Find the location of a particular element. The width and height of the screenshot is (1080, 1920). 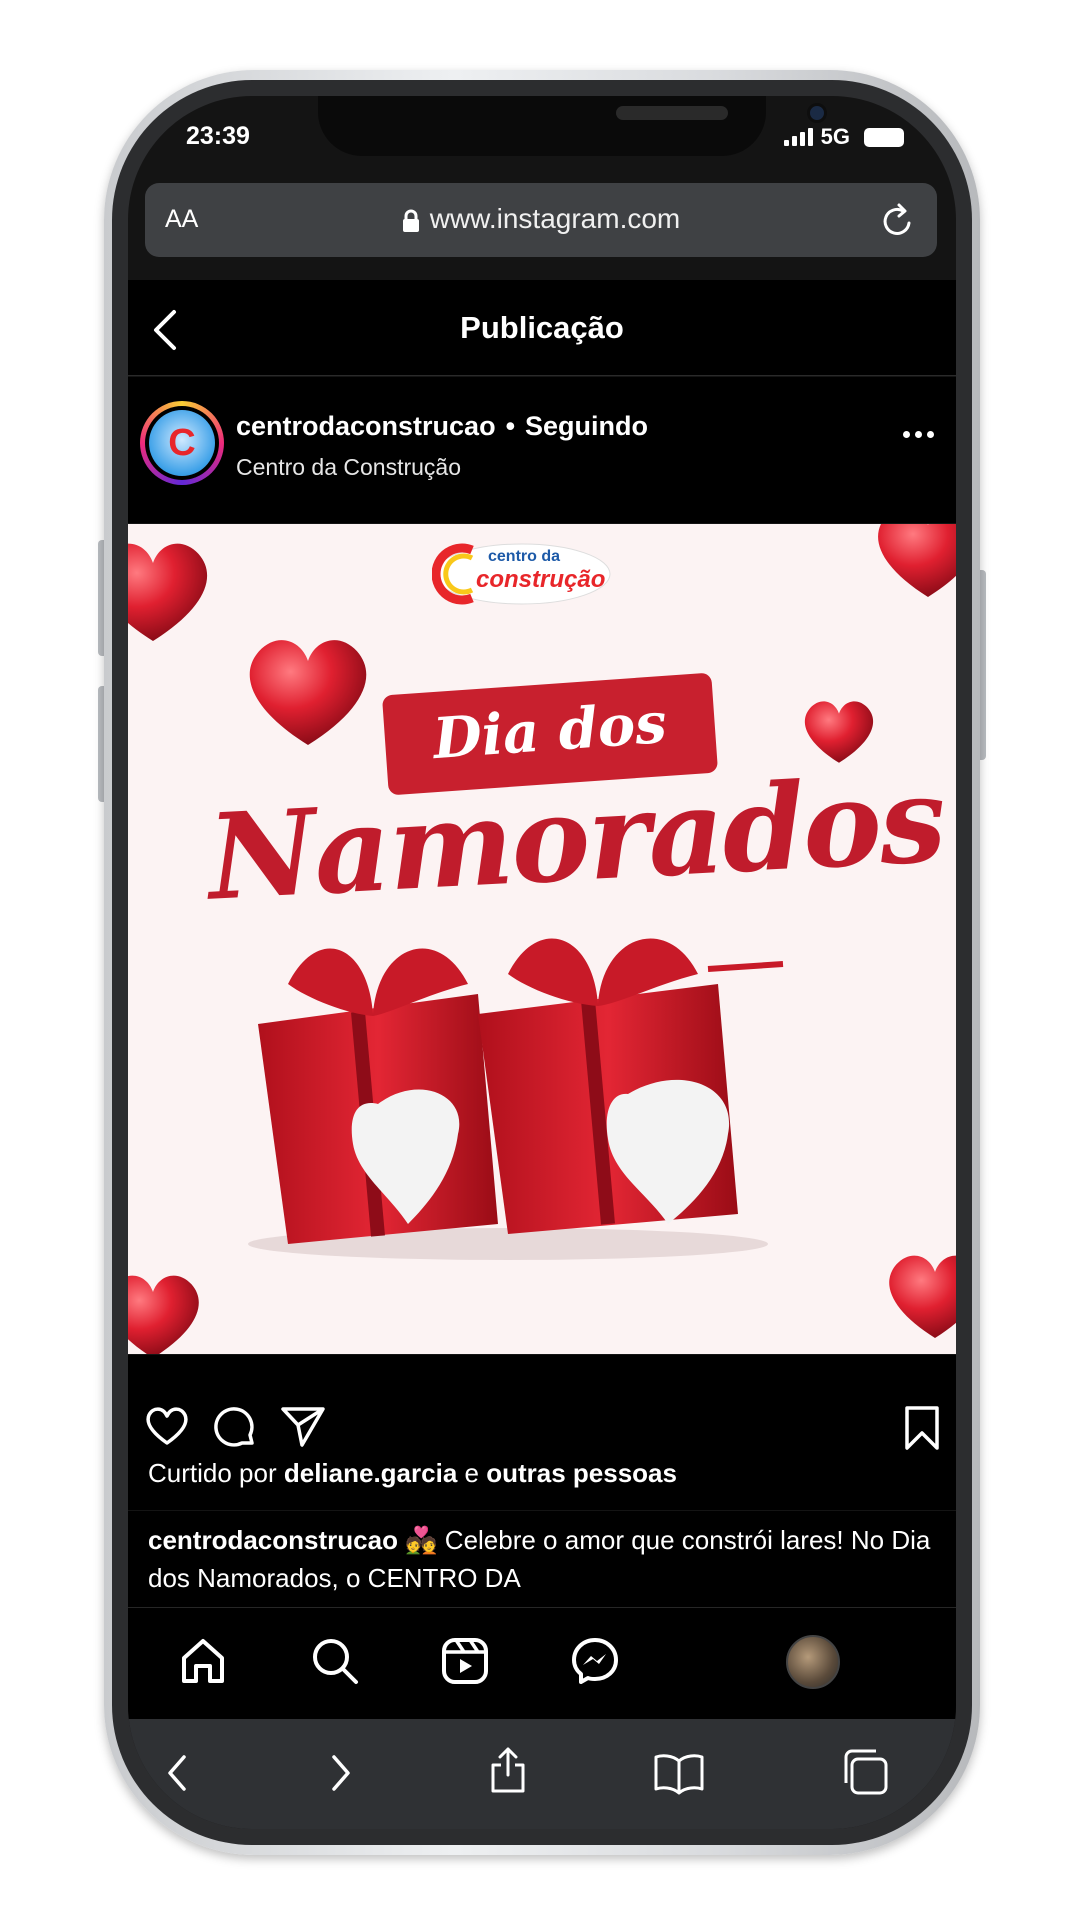

gift-boxes-illustration is located at coordinates (516, 1099).